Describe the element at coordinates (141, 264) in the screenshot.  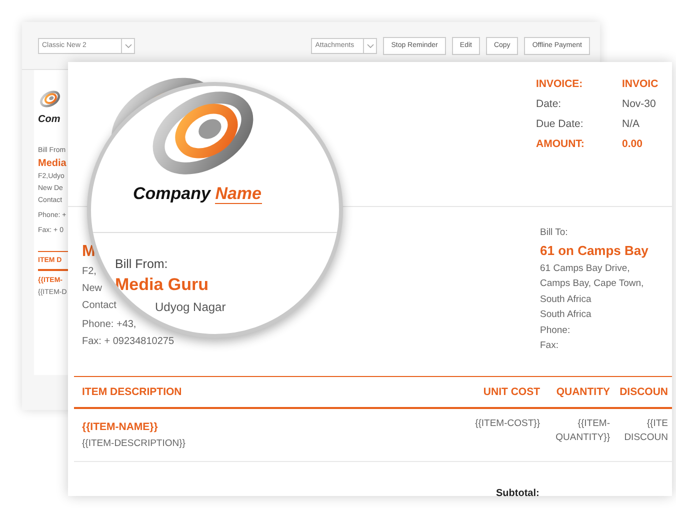
I see `bill-from-label: Bill From:` at that location.